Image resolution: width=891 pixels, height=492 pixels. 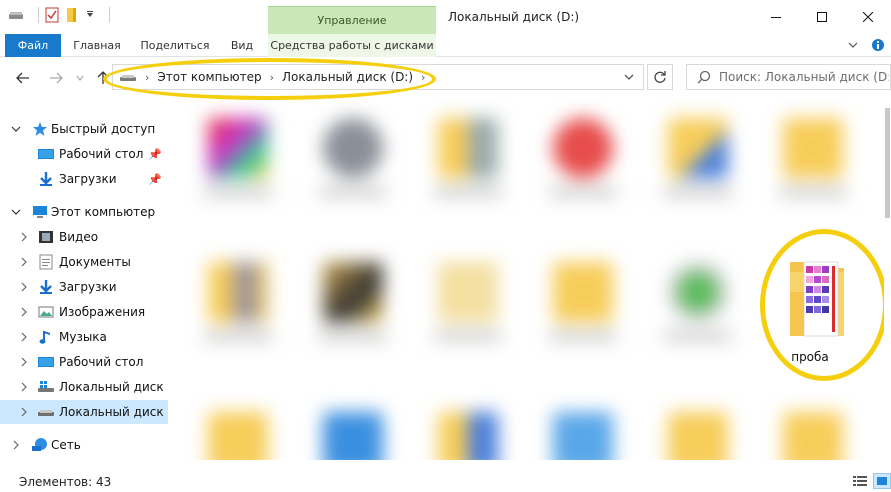 I want to click on sidebar-item-quick-access: Быстрый доступ, so click(x=84, y=129).